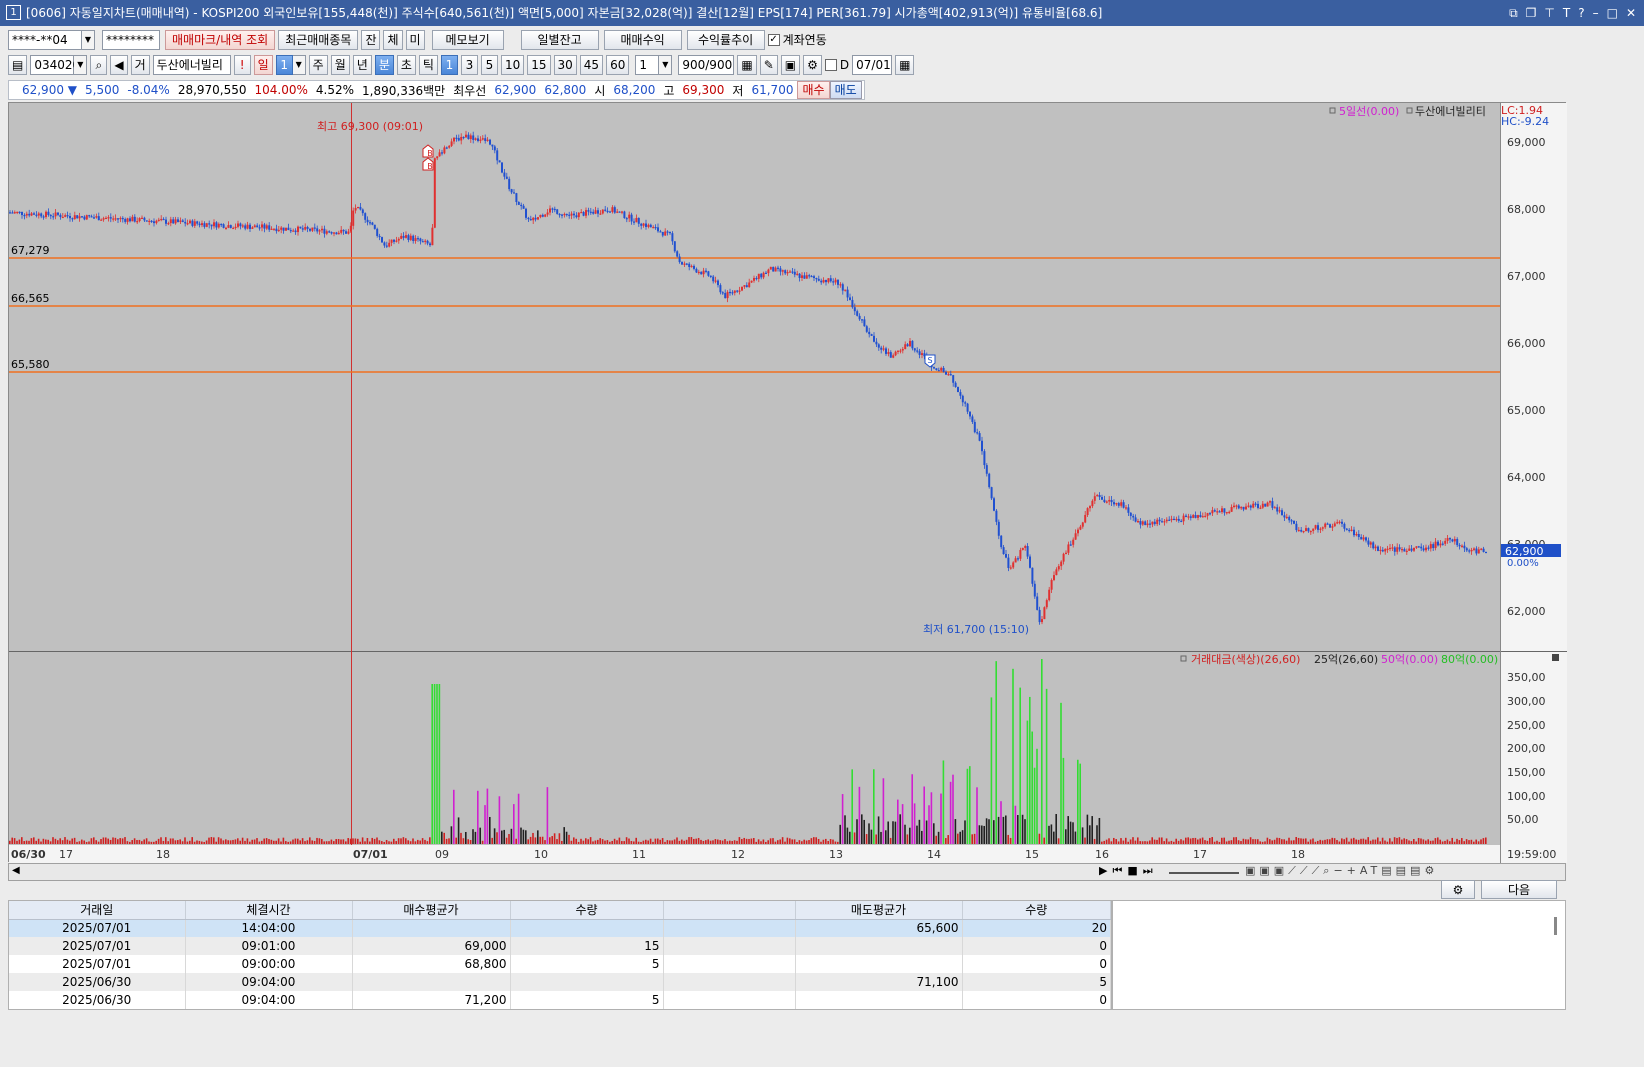 This screenshot has width=1644, height=1067. Describe the element at coordinates (393, 39) in the screenshot. I see `filled-tab: 체` at that location.